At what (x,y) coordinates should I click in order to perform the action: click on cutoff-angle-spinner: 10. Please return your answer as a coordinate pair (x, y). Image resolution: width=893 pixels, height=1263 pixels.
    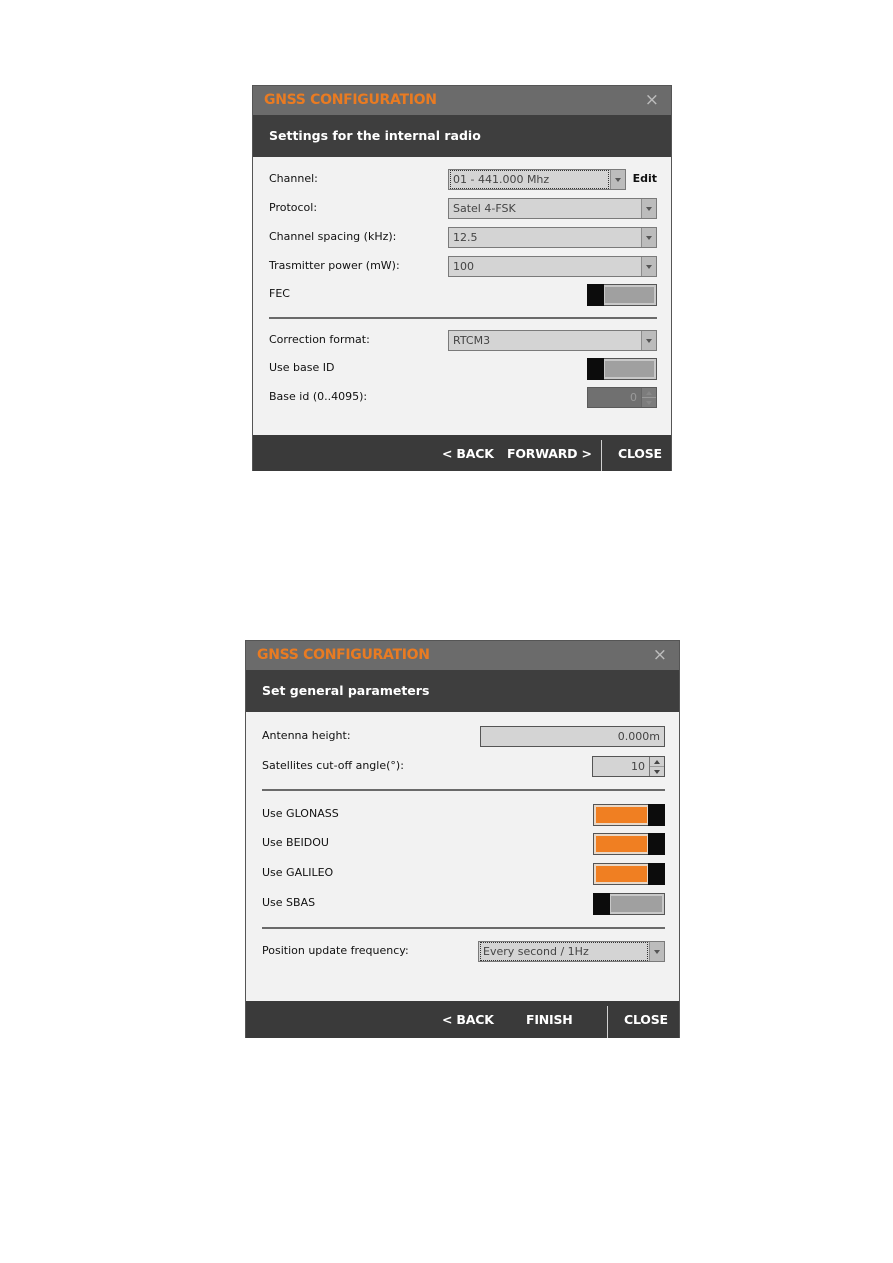
    Looking at the image, I should click on (628, 766).